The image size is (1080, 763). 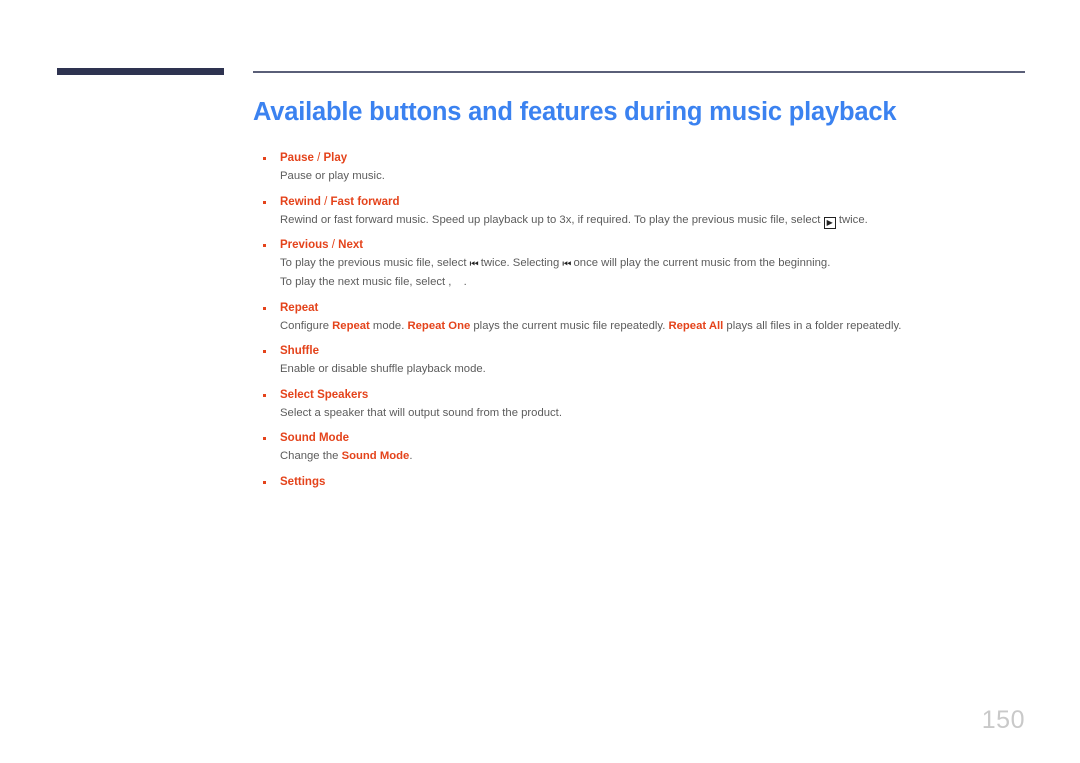 I want to click on feature-heading-shuffle: Shuffle, so click(x=643, y=351).